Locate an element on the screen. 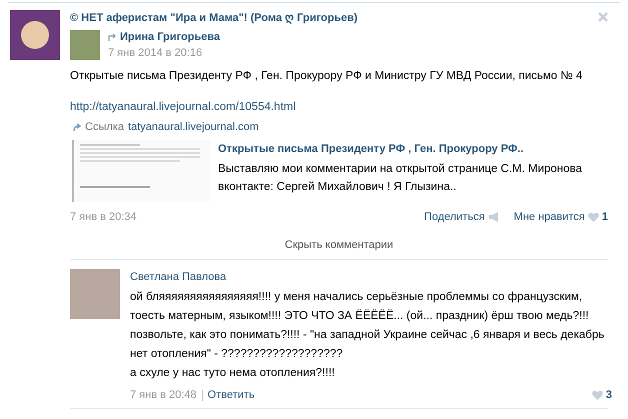 The height and width of the screenshot is (419, 628). person-silhouette-icon is located at coordinates (35, 35).